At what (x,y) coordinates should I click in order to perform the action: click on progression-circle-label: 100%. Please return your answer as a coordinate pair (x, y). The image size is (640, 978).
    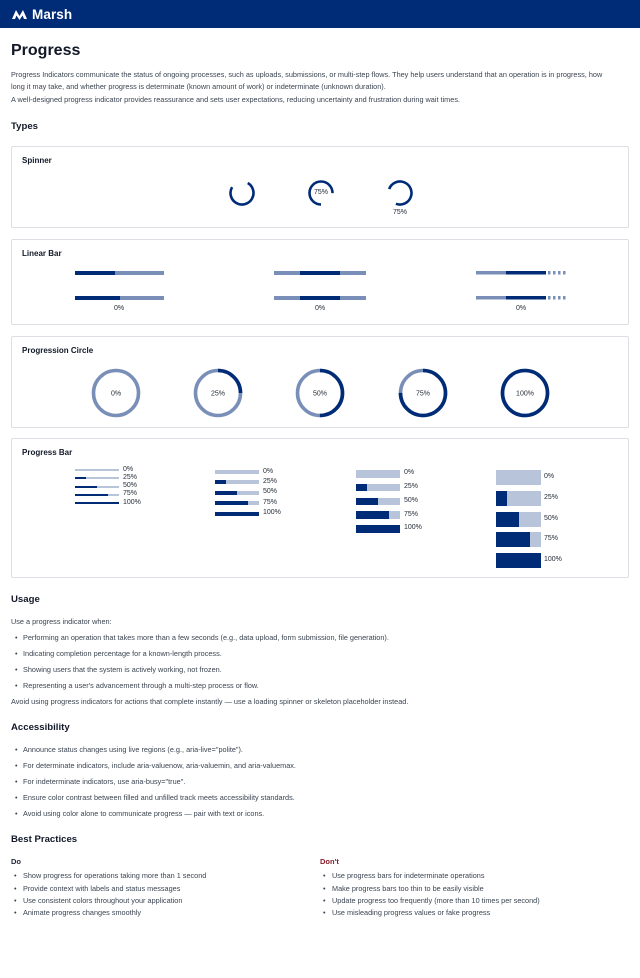
    Looking at the image, I should click on (525, 394).